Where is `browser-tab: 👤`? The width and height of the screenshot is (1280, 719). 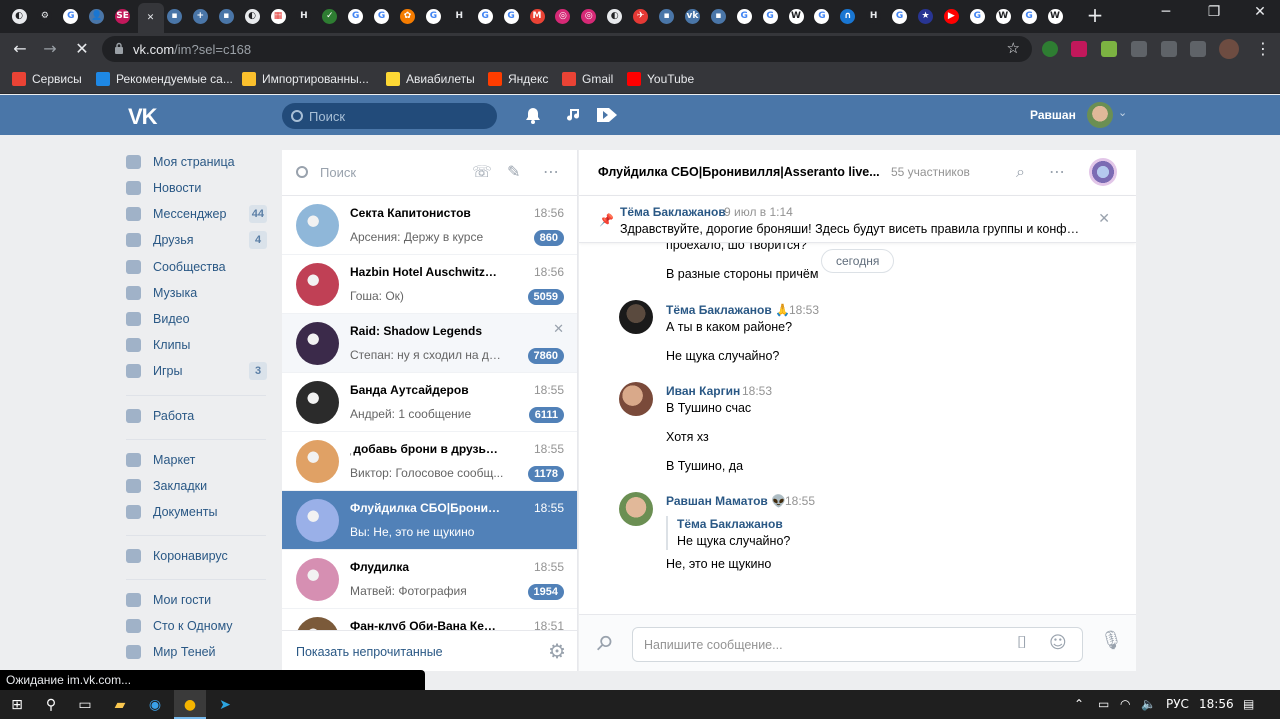
browser-tab: 👤 is located at coordinates (97, 16).